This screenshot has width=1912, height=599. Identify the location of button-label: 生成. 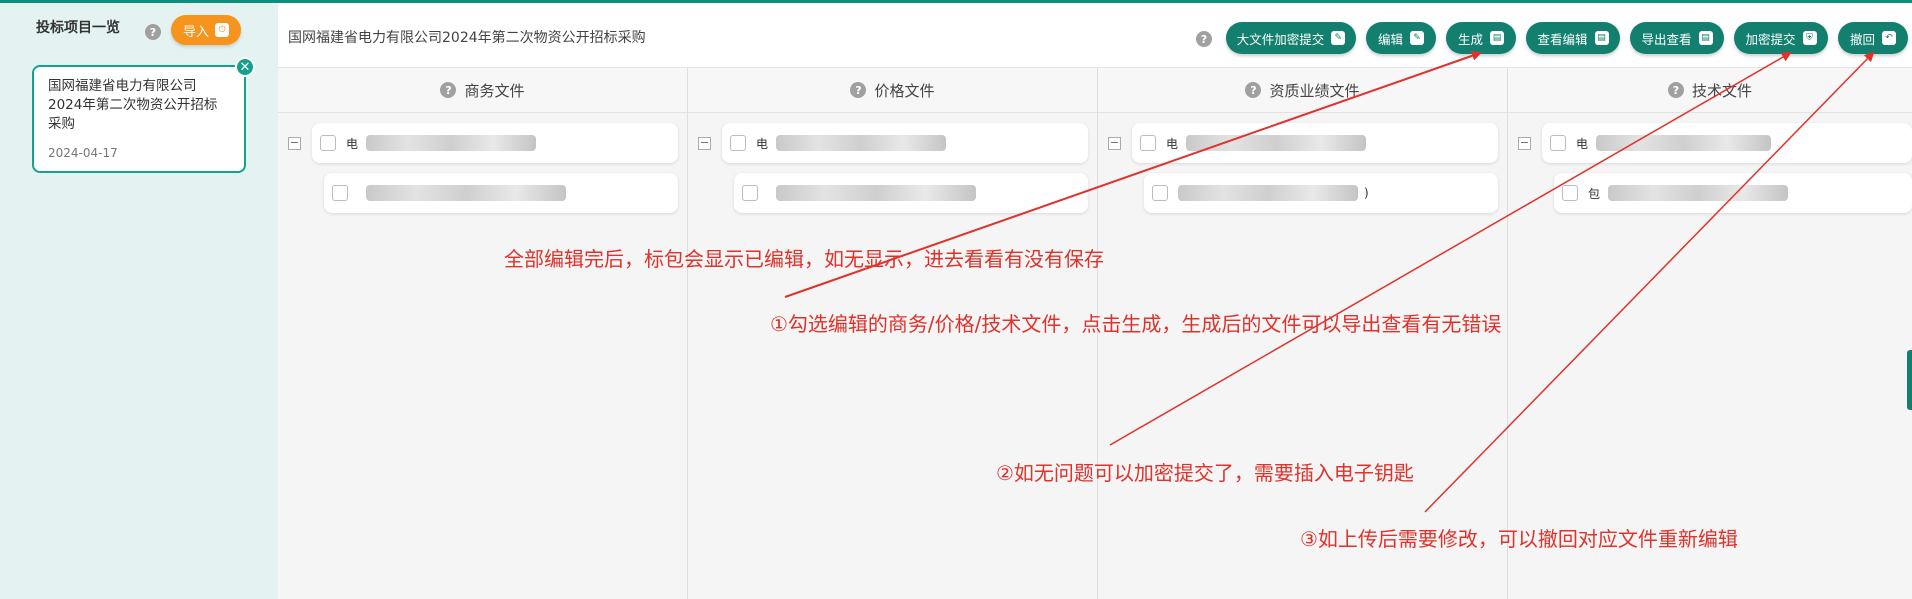
(1470, 39).